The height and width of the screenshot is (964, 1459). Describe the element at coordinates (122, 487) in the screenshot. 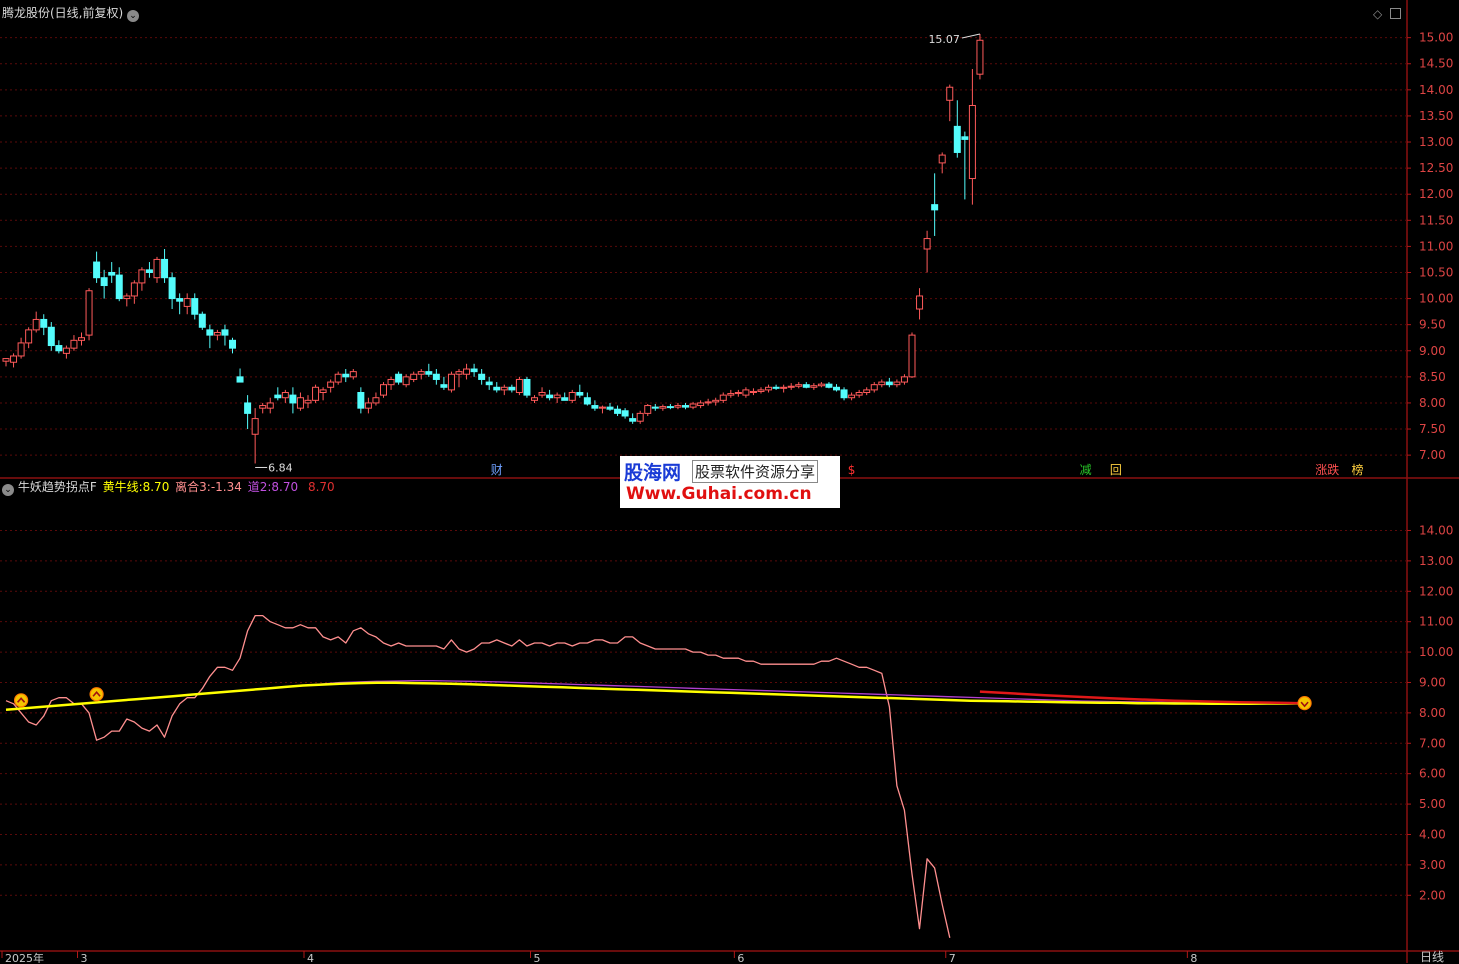

I see `yellow-line-label: 黄牛线:` at that location.